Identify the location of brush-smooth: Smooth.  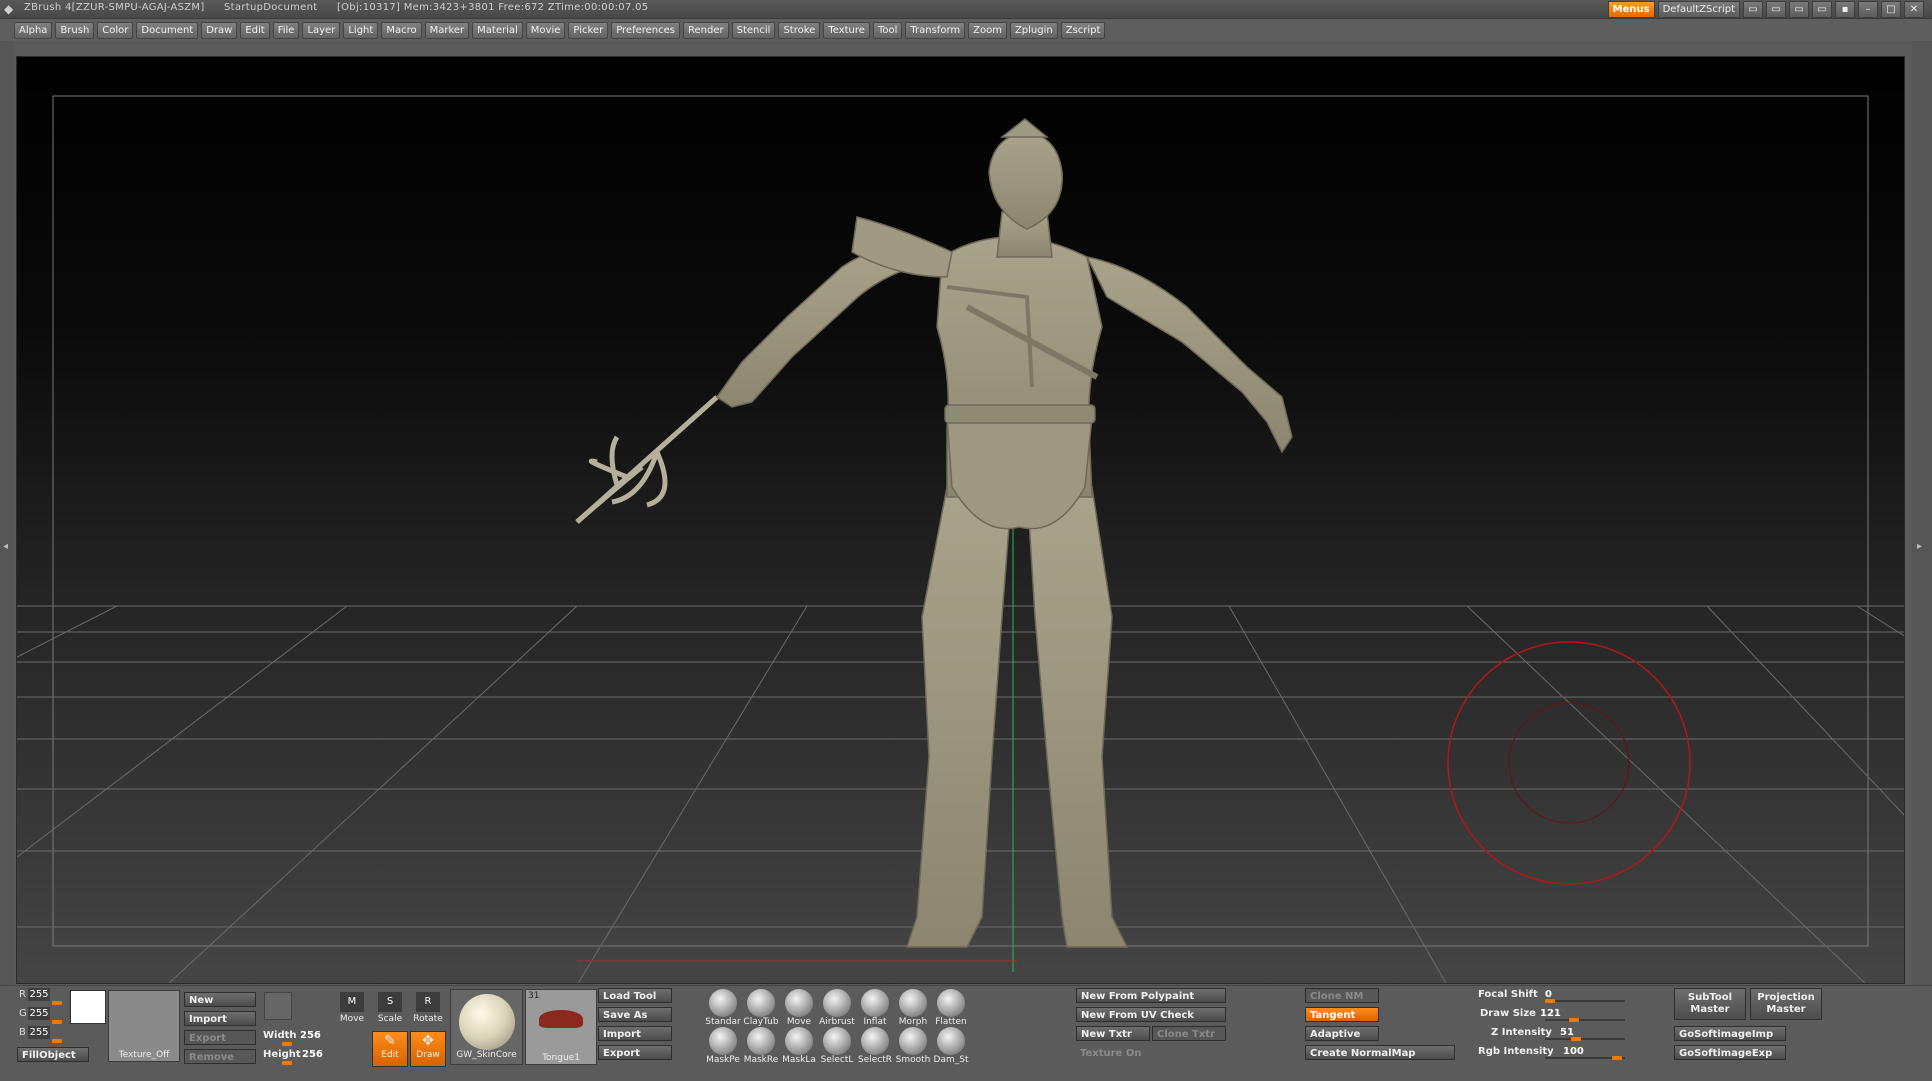
(913, 1046).